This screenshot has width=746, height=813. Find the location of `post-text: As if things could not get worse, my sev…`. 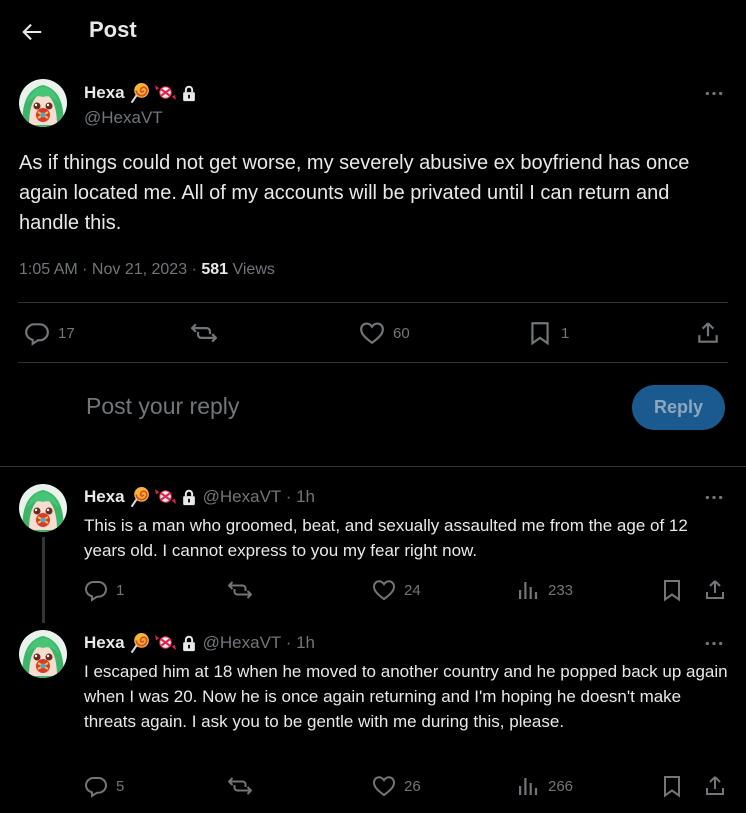

post-text: As if things could not get worse, my sev… is located at coordinates (354, 193).